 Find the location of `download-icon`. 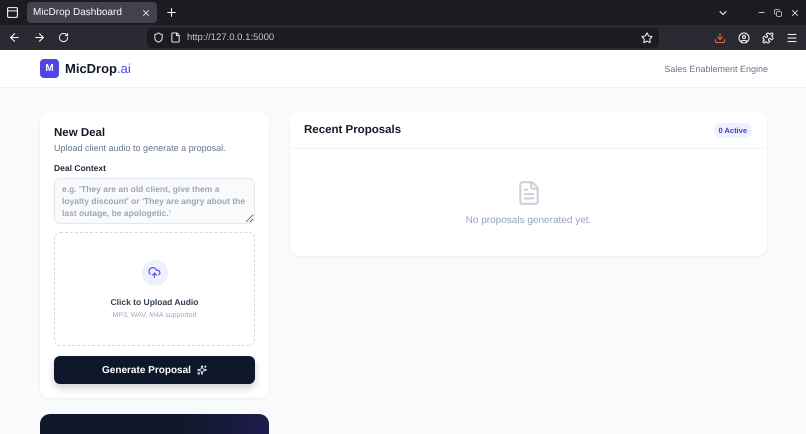

download-icon is located at coordinates (720, 38).